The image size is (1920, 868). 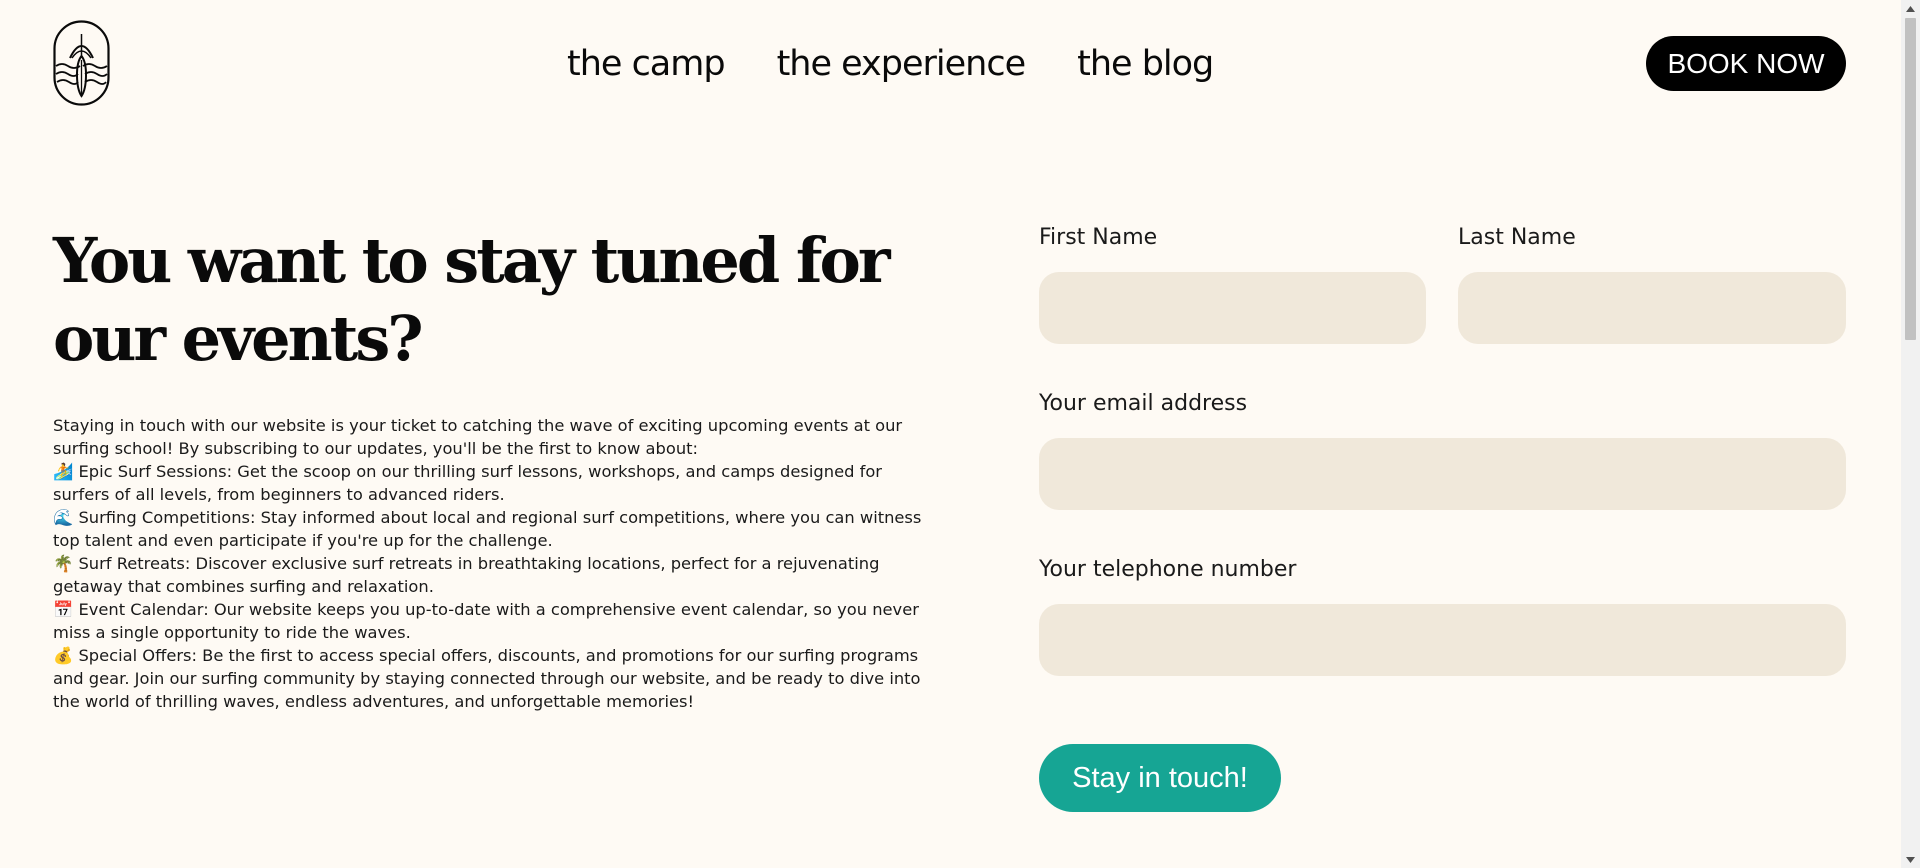 I want to click on nav-link-the-experience: the experience, so click(x=902, y=64).